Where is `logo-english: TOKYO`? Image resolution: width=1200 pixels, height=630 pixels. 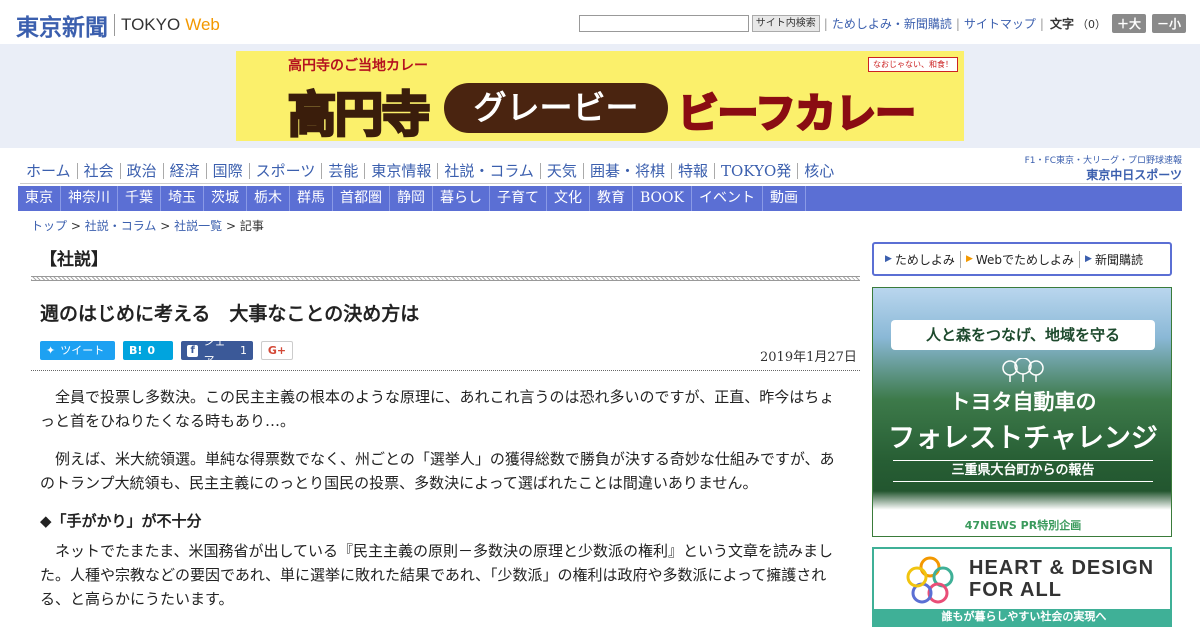
logo-english: TOKYO is located at coordinates (150, 25).